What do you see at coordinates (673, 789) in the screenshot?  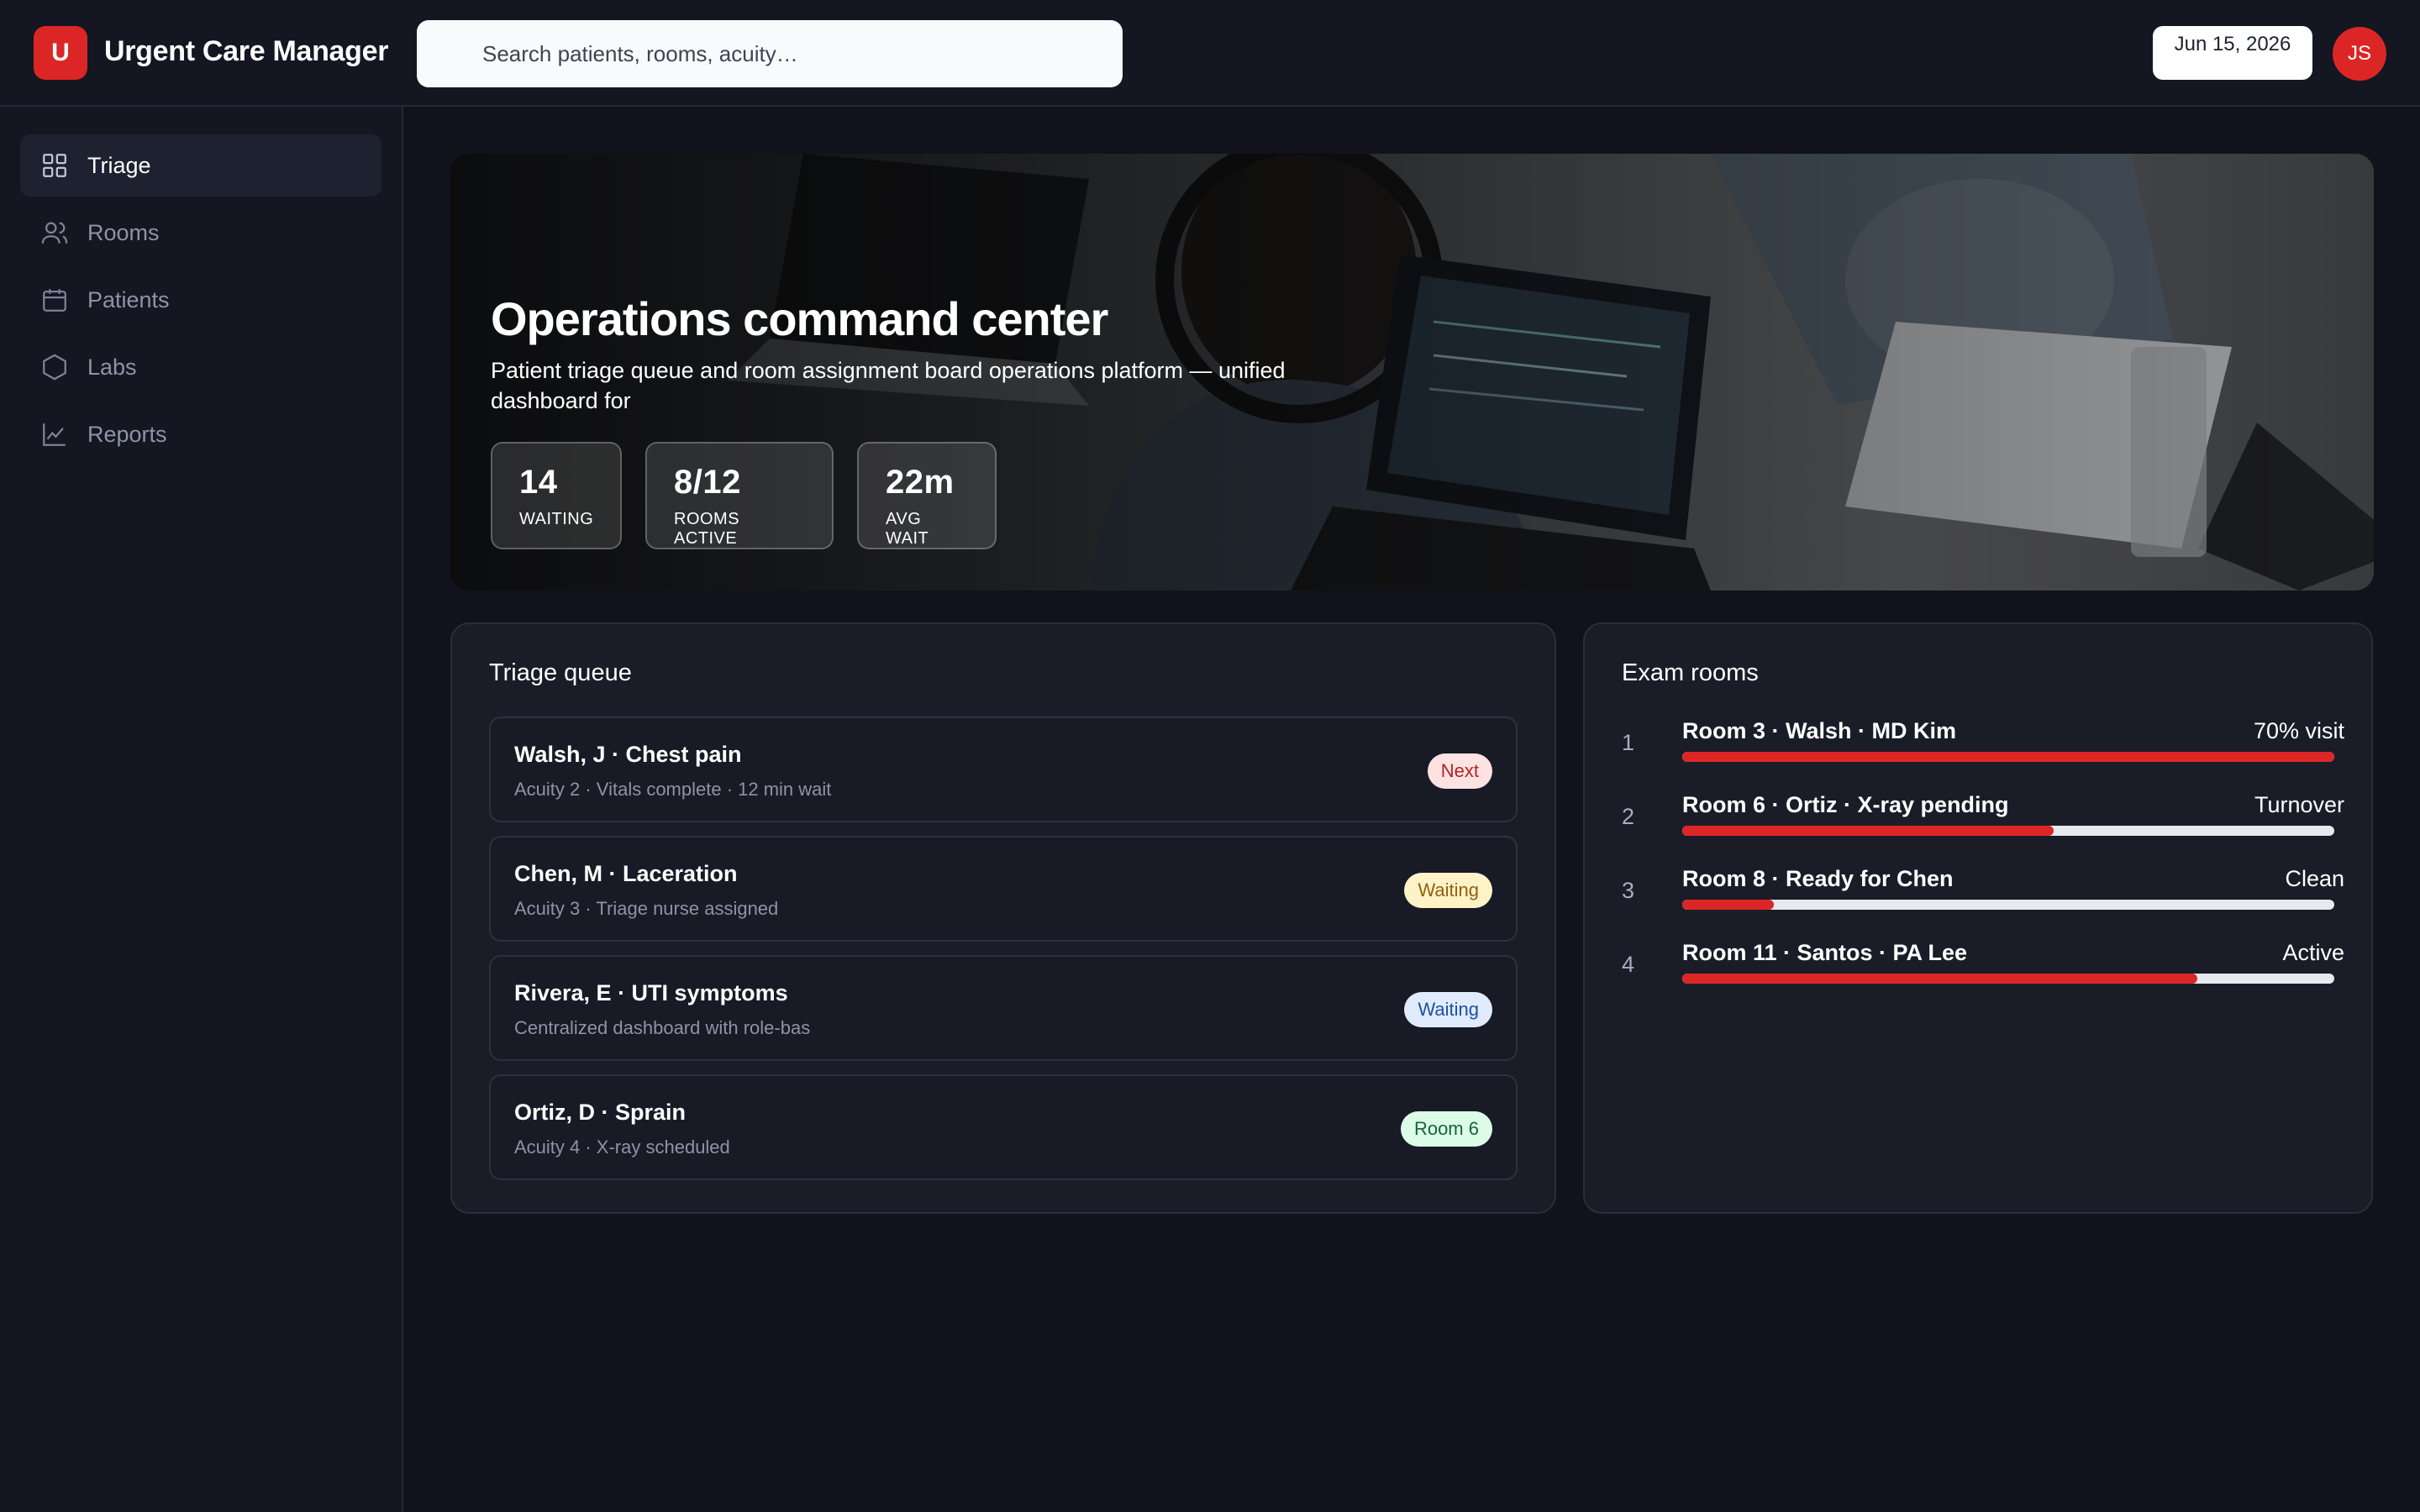 I see `patient-meta: Acuity 2 · Vitals complete · 12 min wait` at bounding box center [673, 789].